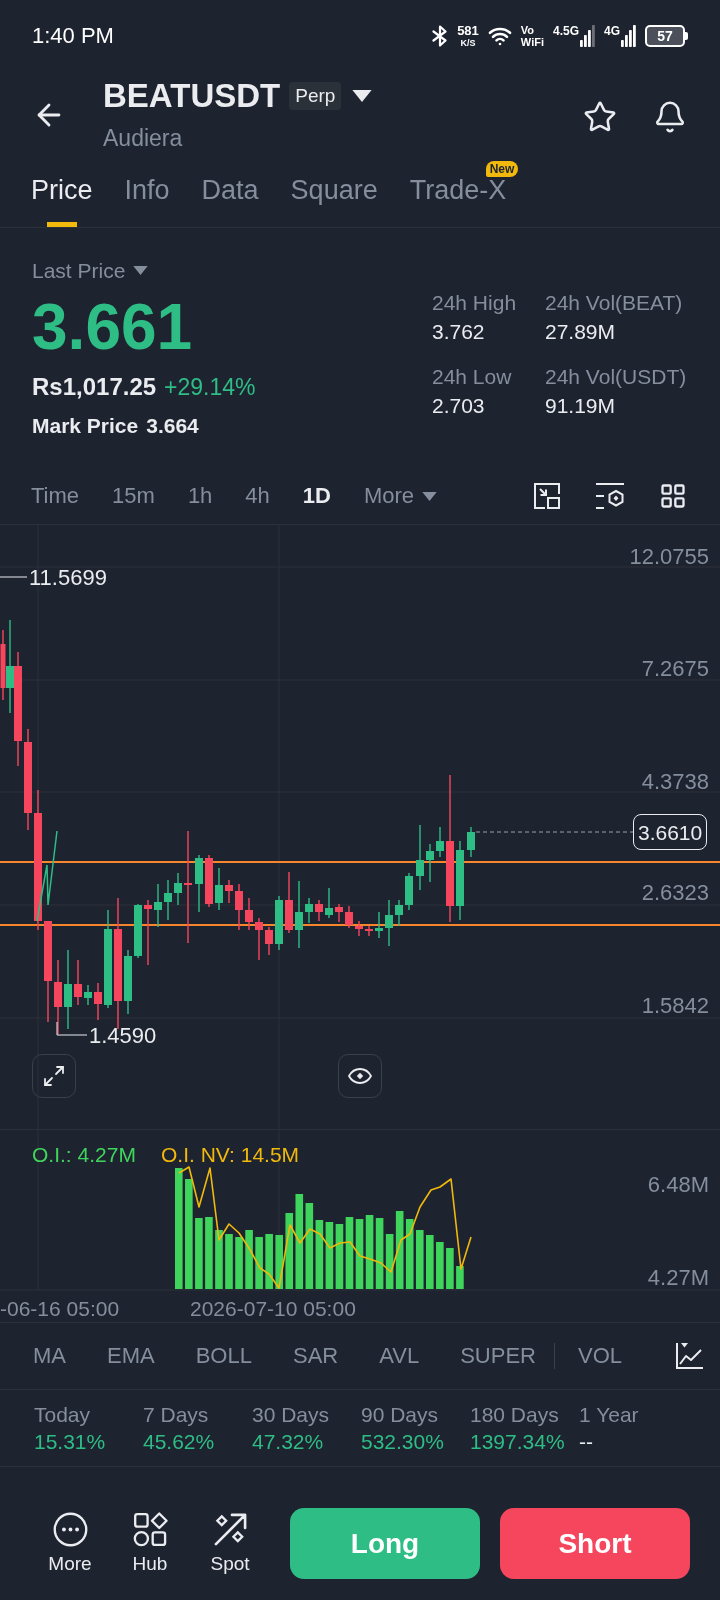  Describe the element at coordinates (440, 36) in the screenshot. I see `bluetooth-icon` at that location.